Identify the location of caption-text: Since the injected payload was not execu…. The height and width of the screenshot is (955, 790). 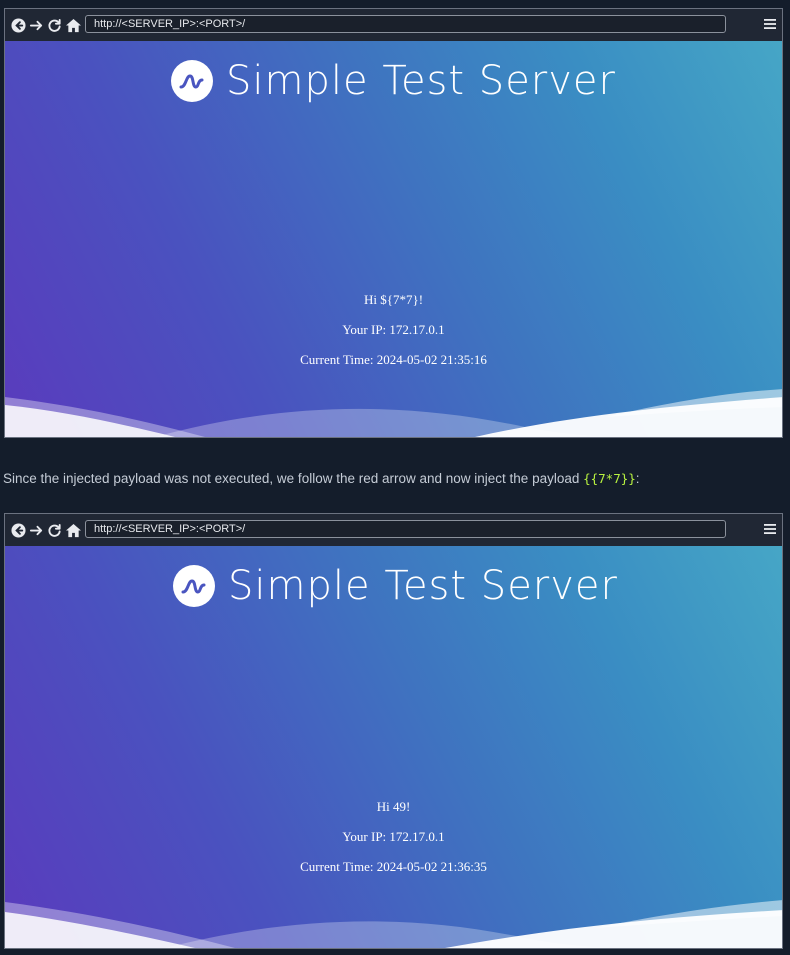
(321, 478).